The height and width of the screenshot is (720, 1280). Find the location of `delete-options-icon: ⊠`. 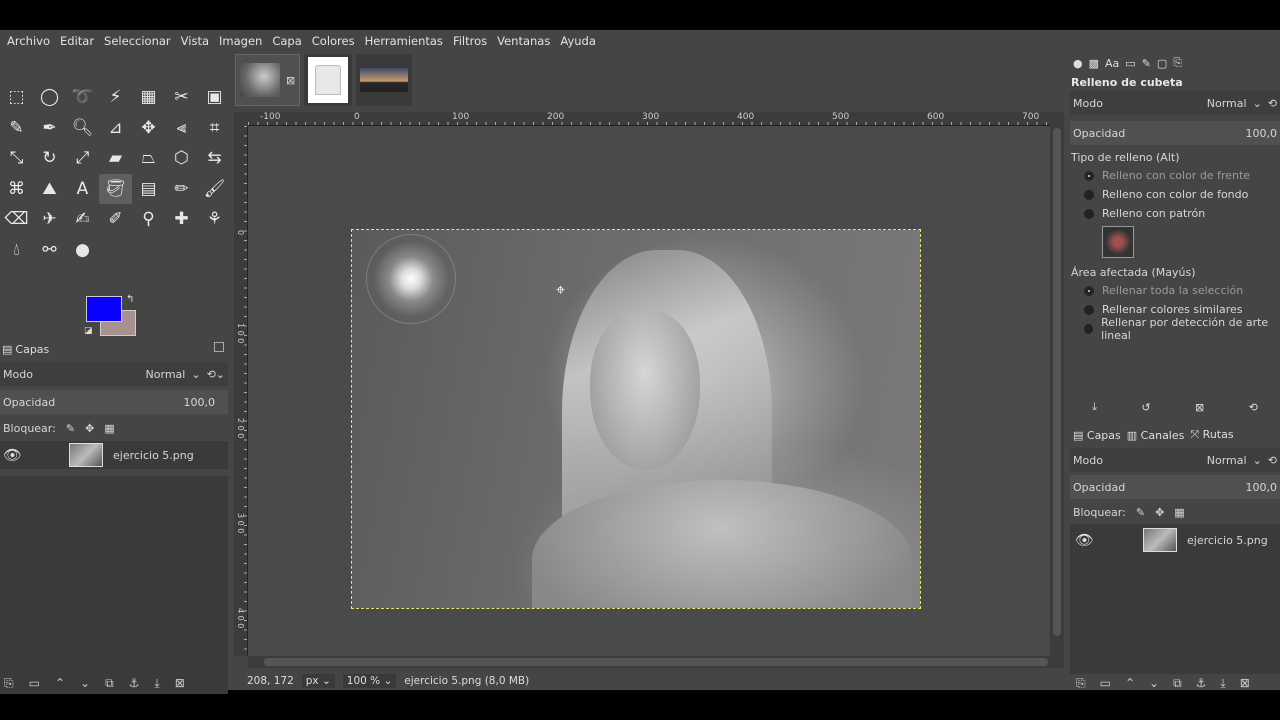

delete-options-icon: ⊠ is located at coordinates (1199, 407).